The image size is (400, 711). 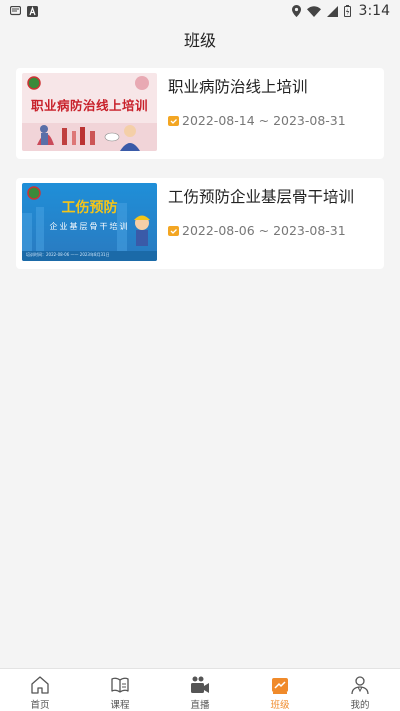 I want to click on nav-item-profile: 我的, so click(x=360, y=690).